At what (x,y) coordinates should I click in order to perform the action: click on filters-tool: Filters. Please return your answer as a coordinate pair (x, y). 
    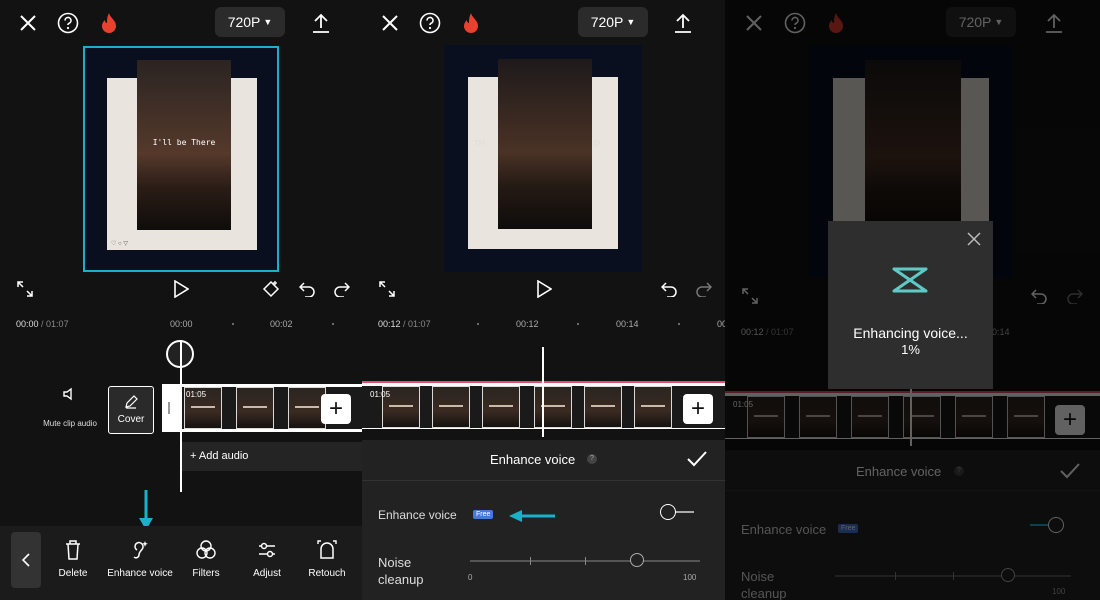
    Looking at the image, I should click on (206, 558).